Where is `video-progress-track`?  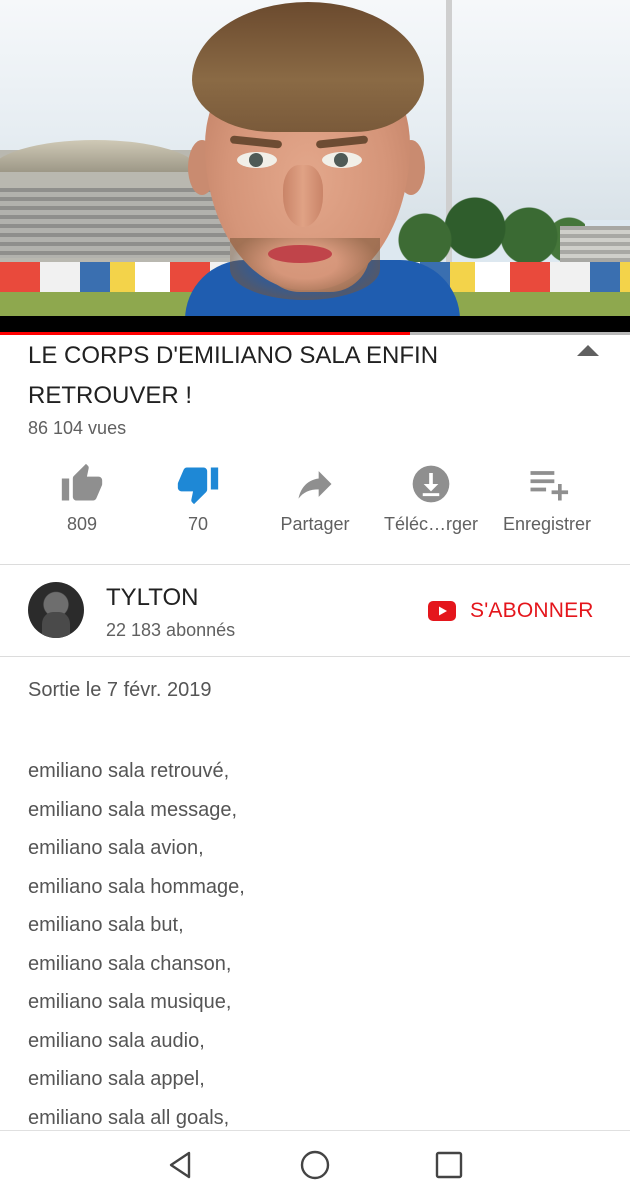
video-progress-track is located at coordinates (315, 333).